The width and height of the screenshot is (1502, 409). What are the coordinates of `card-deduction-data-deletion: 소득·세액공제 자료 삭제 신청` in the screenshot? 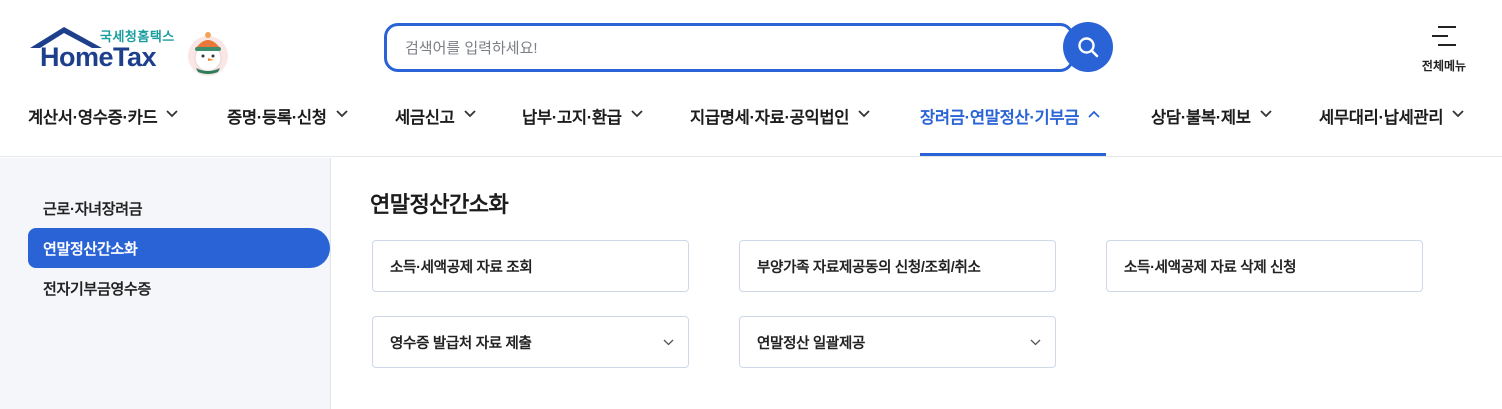 It's located at (1264, 266).